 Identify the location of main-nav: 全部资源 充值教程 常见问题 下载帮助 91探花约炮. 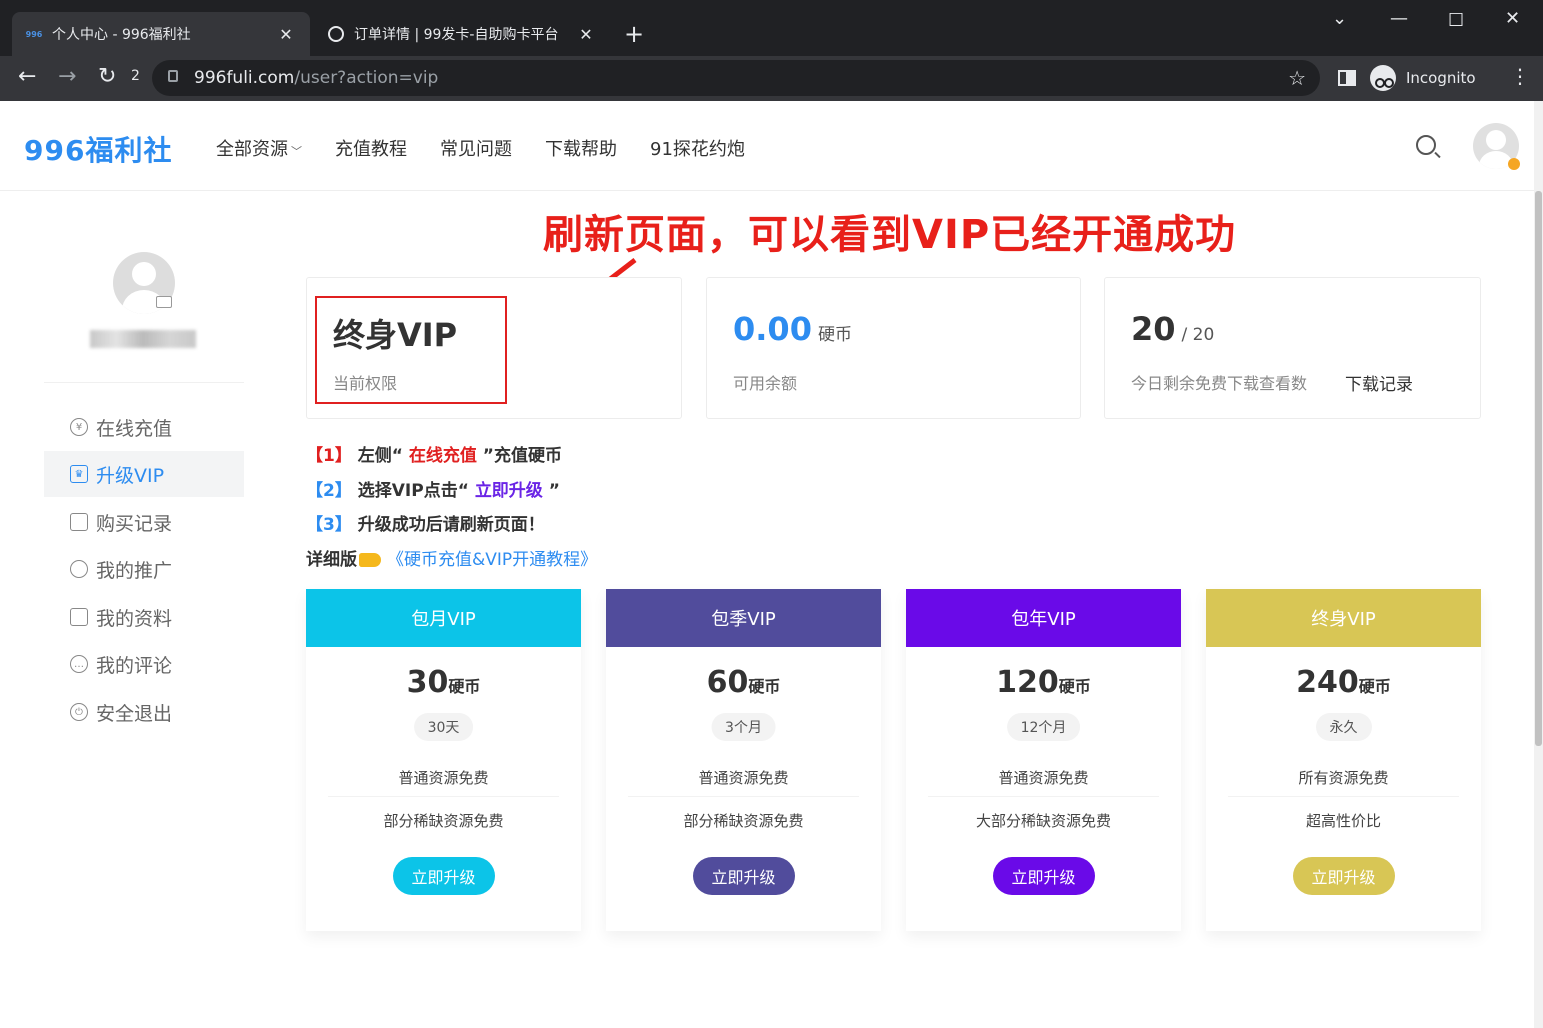
(497, 148).